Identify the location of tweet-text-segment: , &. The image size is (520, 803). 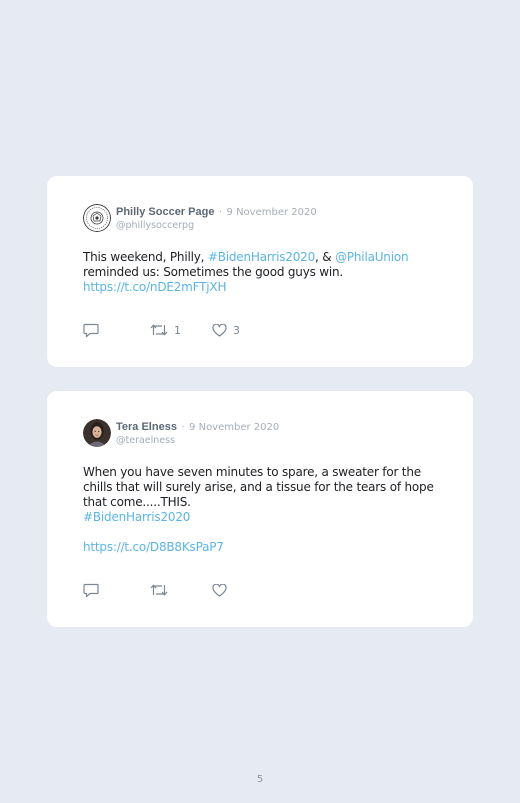
(325, 257).